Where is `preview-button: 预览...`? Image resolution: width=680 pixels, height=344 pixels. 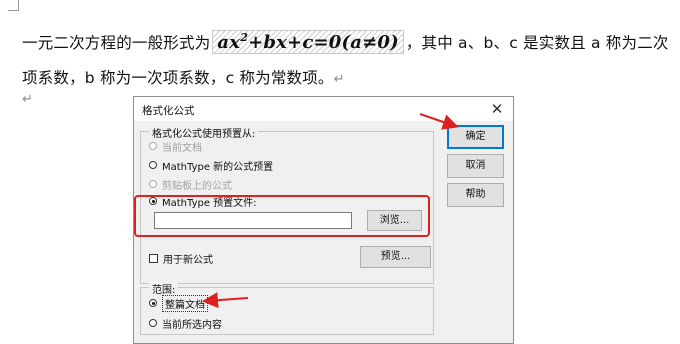 preview-button: 预览... is located at coordinates (395, 257).